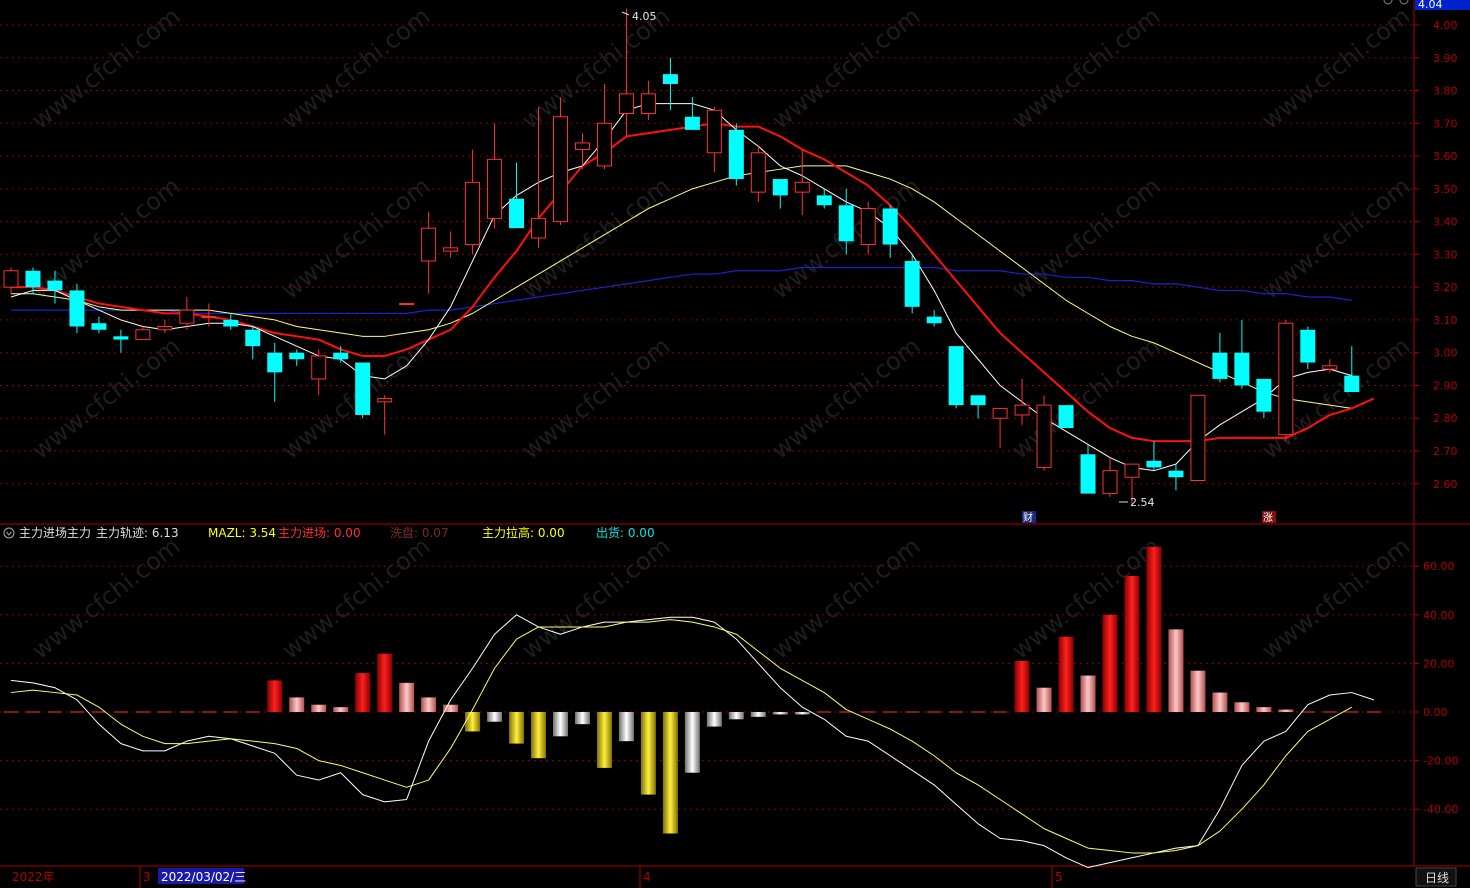 Image resolution: width=1470 pixels, height=888 pixels. What do you see at coordinates (1059, 877) in the screenshot?
I see `month-5-label: 5` at bounding box center [1059, 877].